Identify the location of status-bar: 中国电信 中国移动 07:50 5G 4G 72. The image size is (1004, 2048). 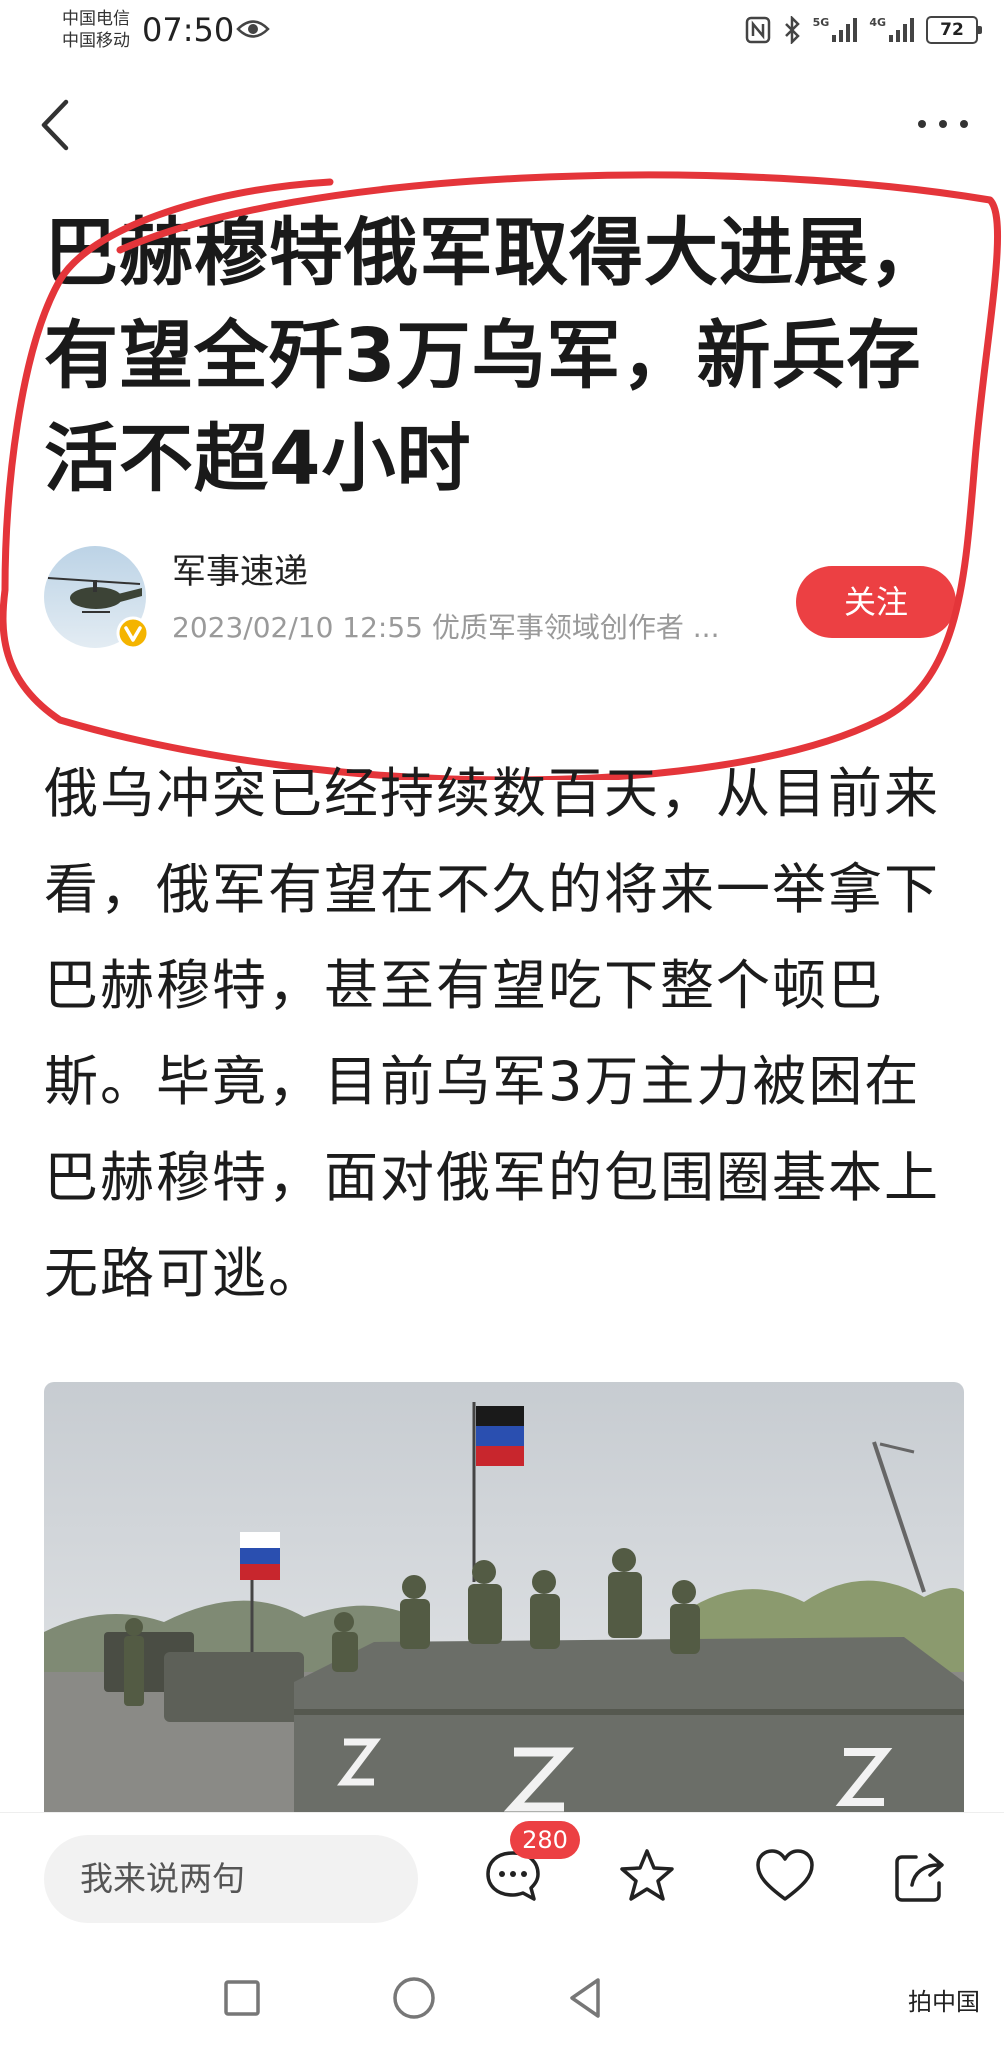
(502, 33).